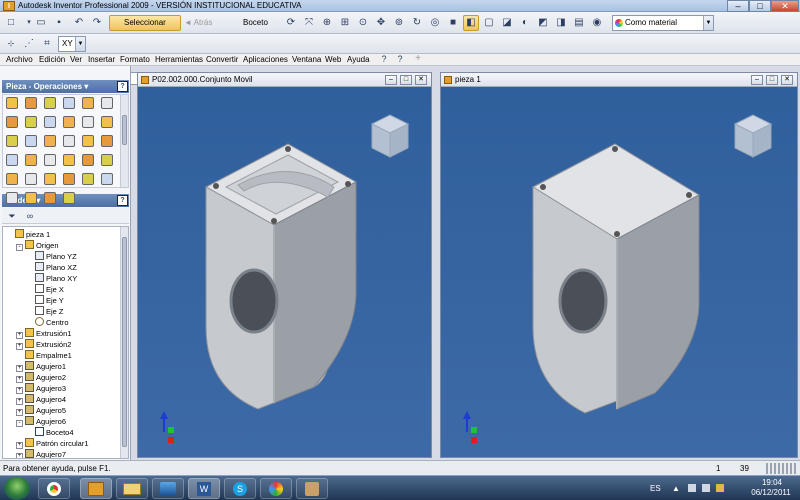 The height and width of the screenshot is (500, 800). I want to click on tree-node: - Agujero6, so click(41, 421).